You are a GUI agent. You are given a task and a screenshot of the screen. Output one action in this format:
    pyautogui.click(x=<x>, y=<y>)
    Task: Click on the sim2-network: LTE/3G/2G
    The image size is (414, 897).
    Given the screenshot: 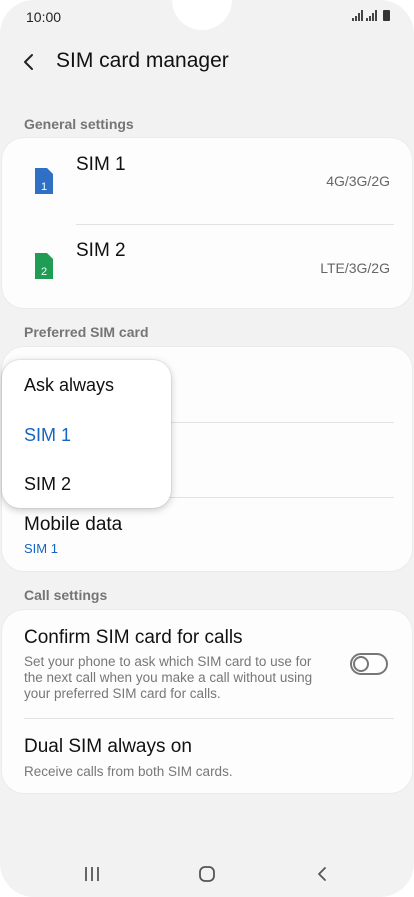 What is the action you would take?
    pyautogui.click(x=355, y=268)
    